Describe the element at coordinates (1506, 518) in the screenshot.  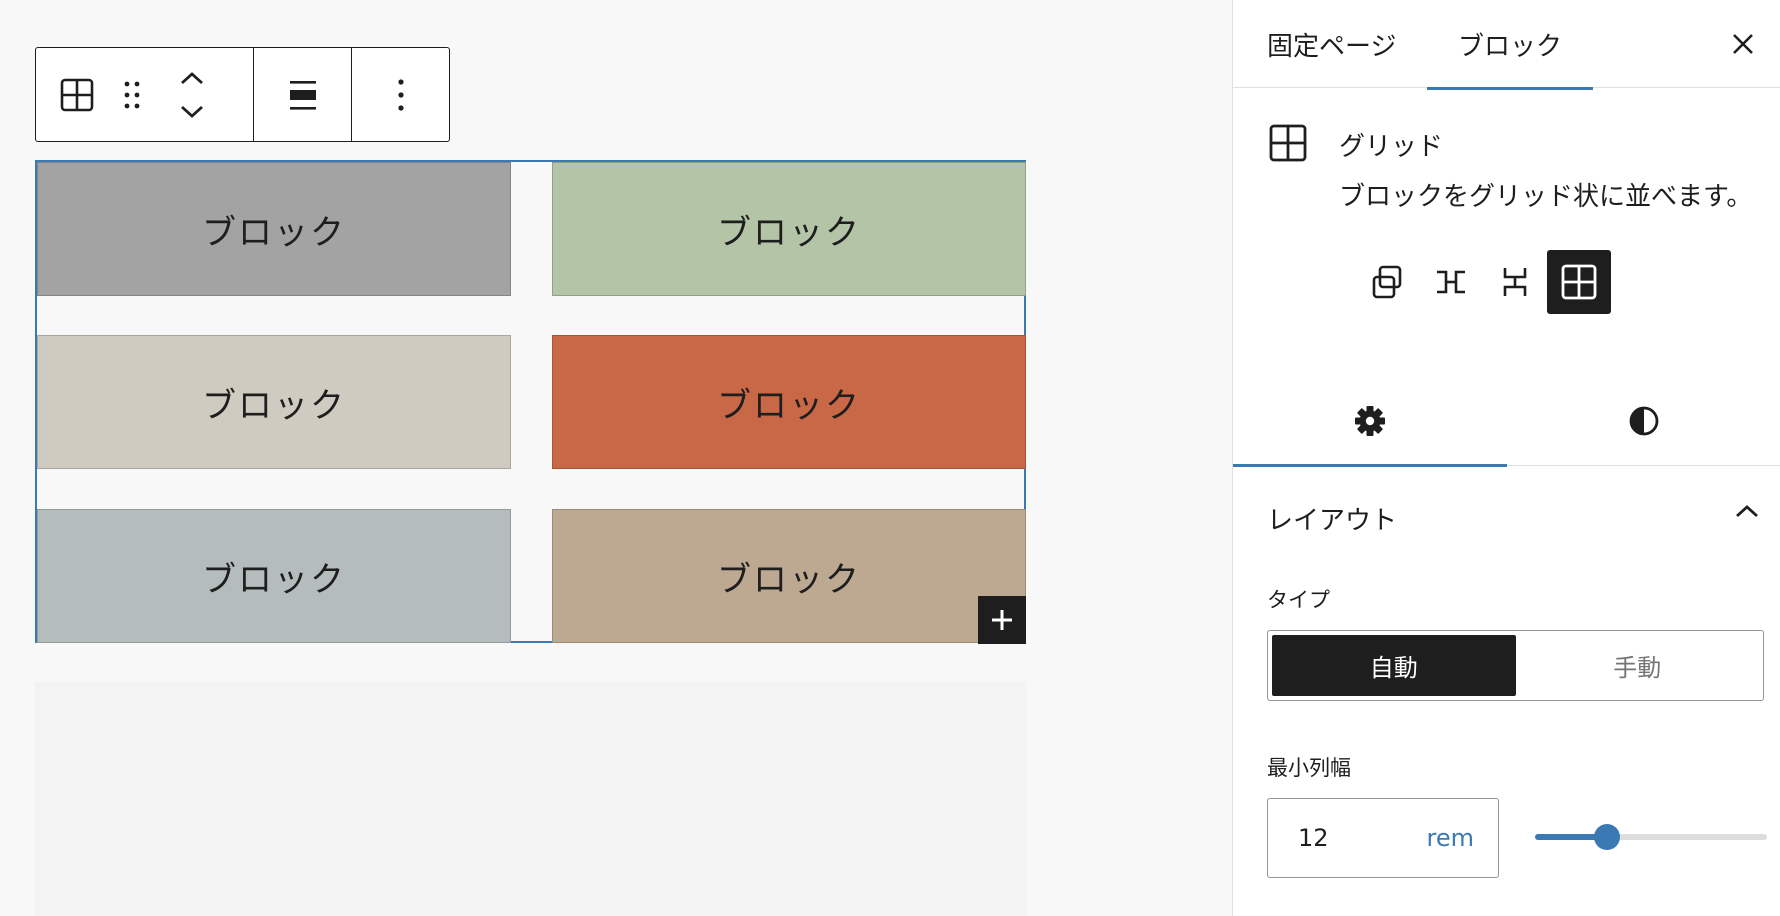
I see `layout-panel-toggle: レイアウト` at that location.